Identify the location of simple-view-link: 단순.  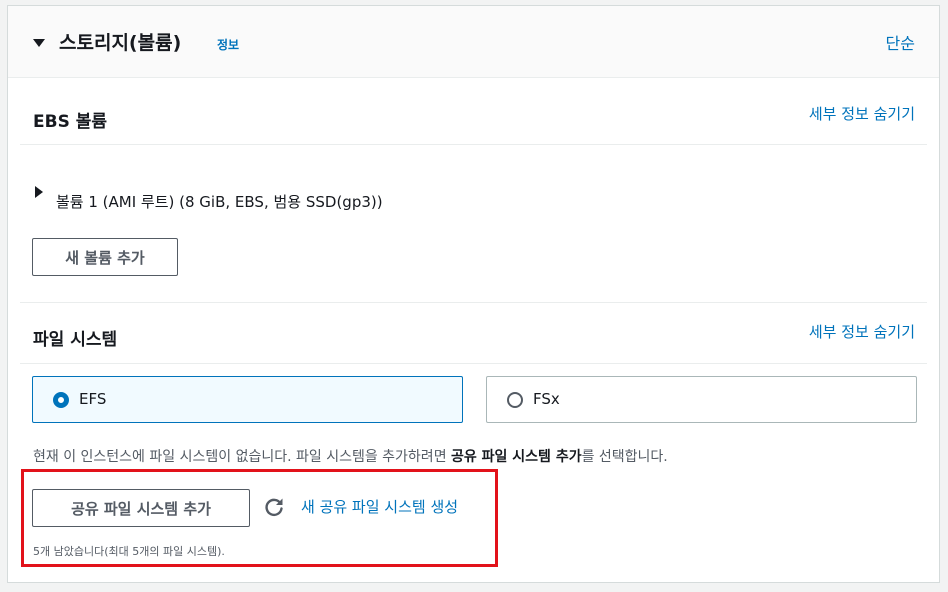
(900, 42).